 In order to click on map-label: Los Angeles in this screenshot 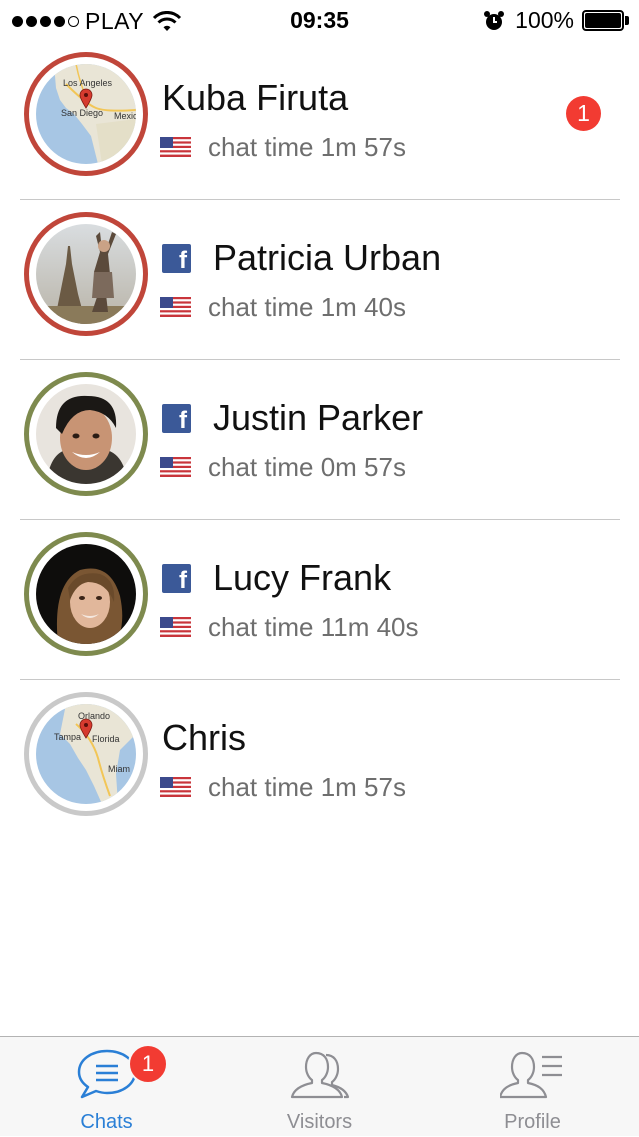, I will do `click(88, 83)`.